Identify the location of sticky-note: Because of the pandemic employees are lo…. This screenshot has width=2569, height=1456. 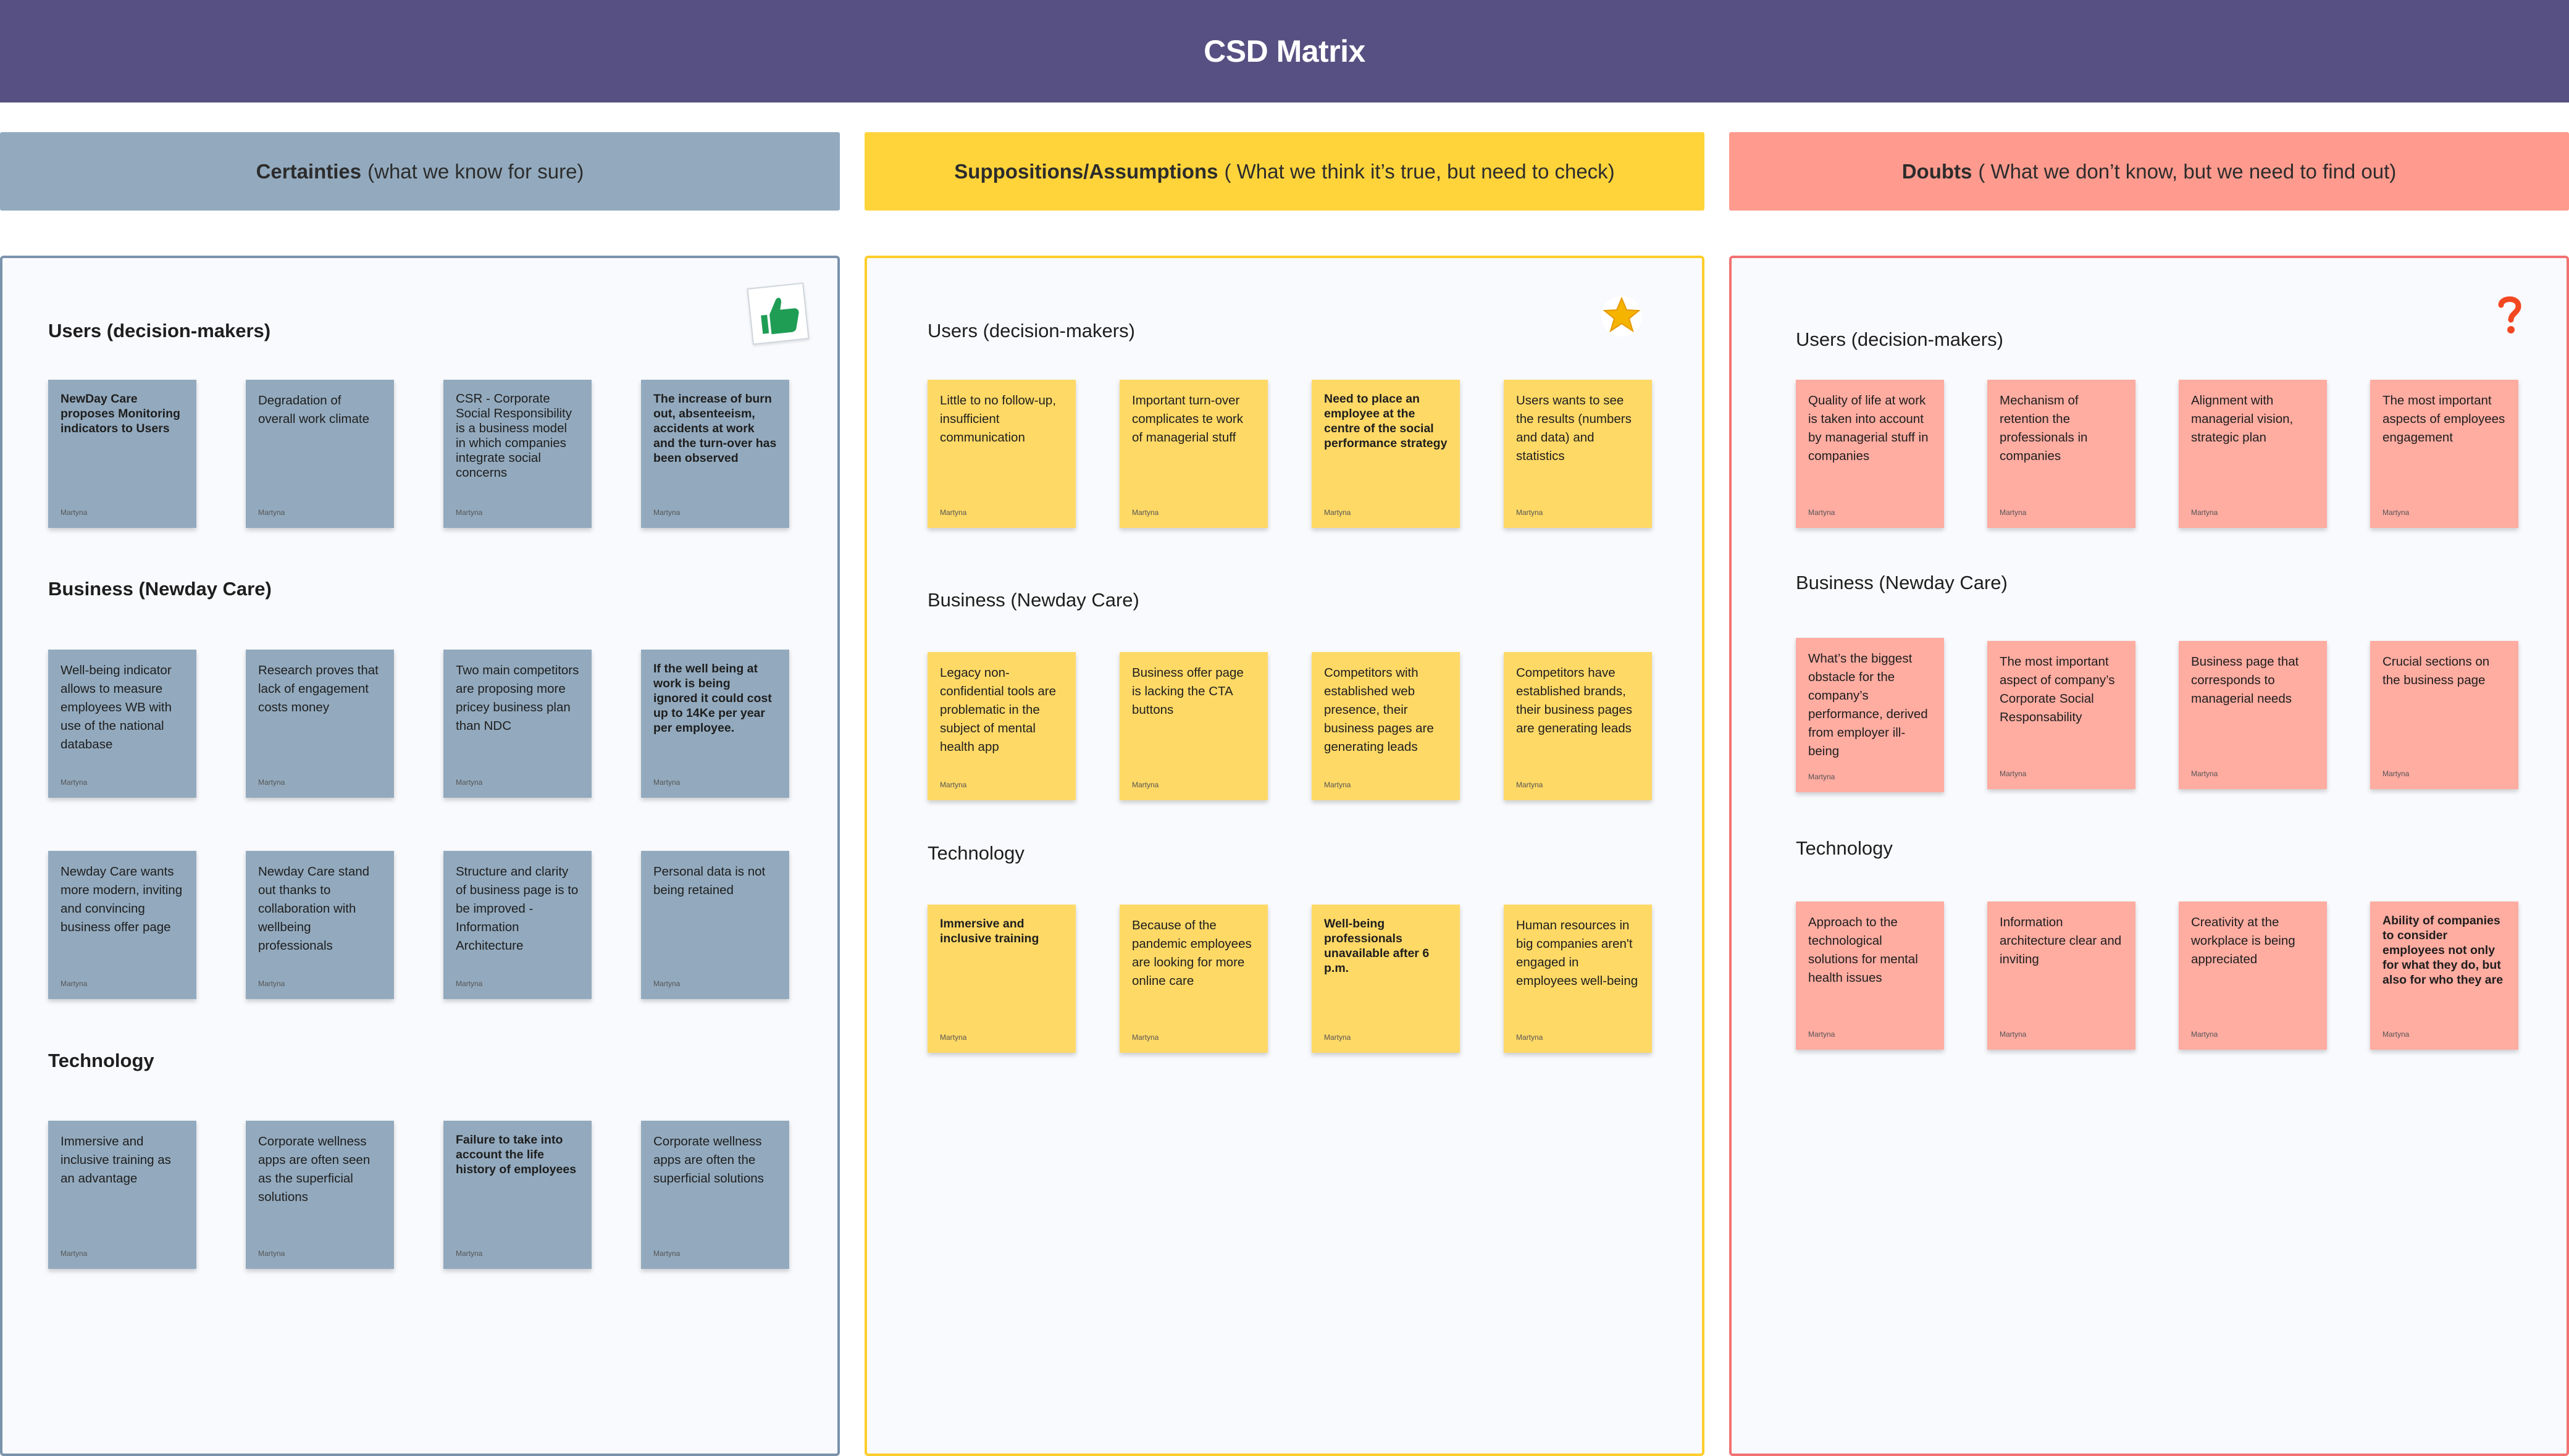
(1194, 979).